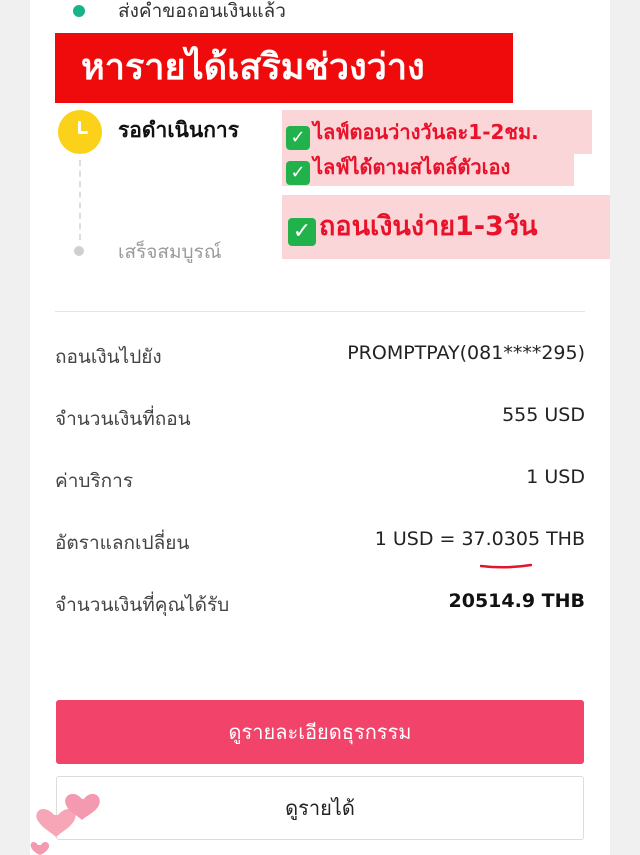  I want to click on view-transaction-details-button: ดูรายละเอียดธุรกรรม, so click(320, 732).